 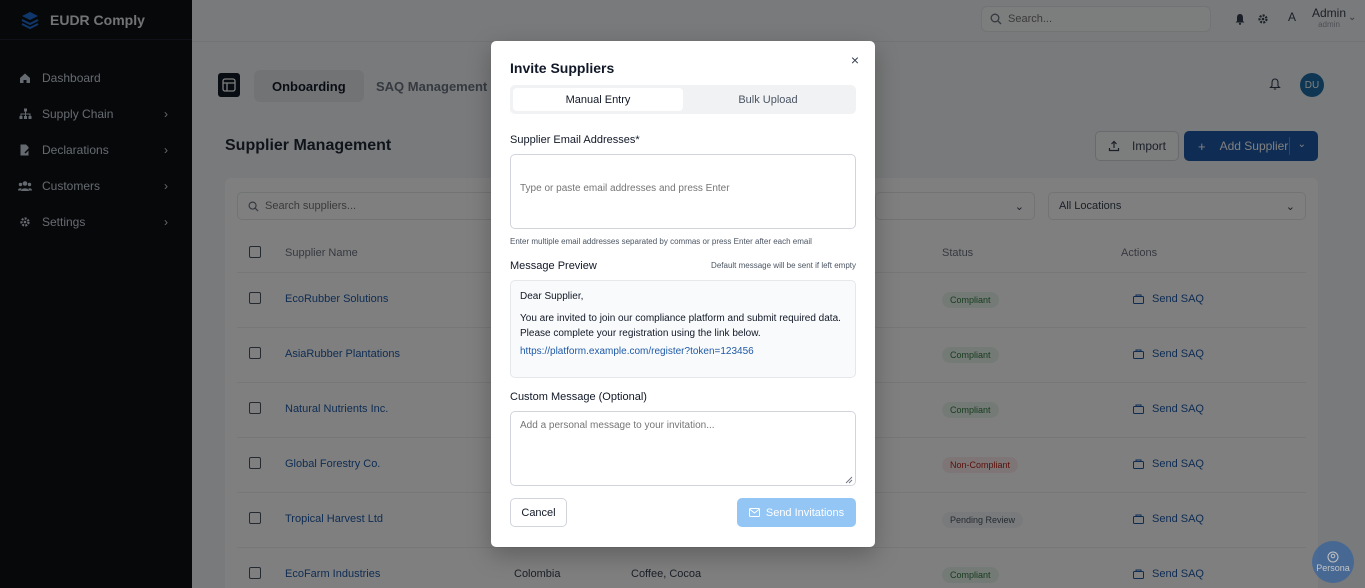 I want to click on cancel-button: Cancel, so click(x=538, y=512).